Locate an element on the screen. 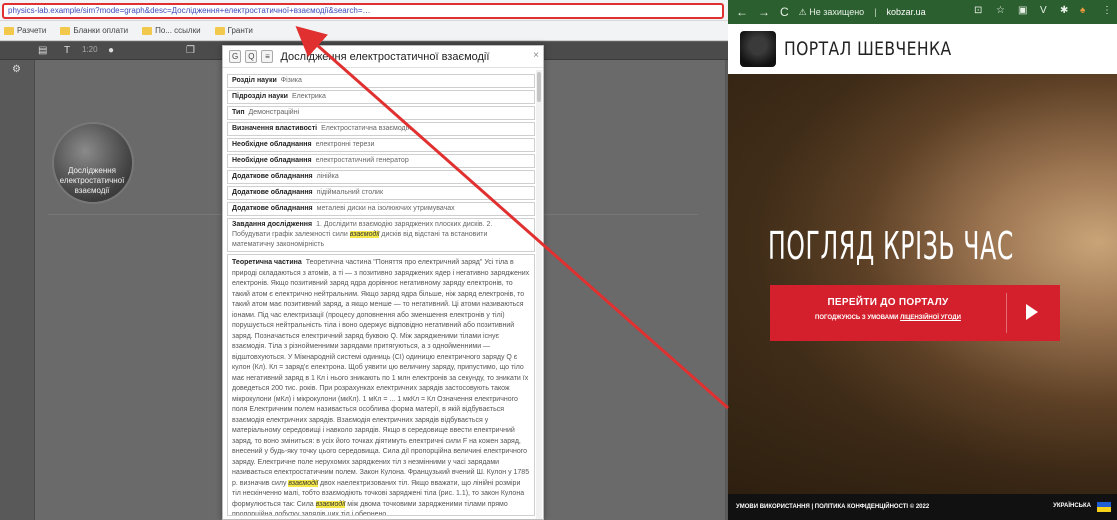 The width and height of the screenshot is (1117, 520). security-warning: ⚠ Не захищено is located at coordinates (832, 12).